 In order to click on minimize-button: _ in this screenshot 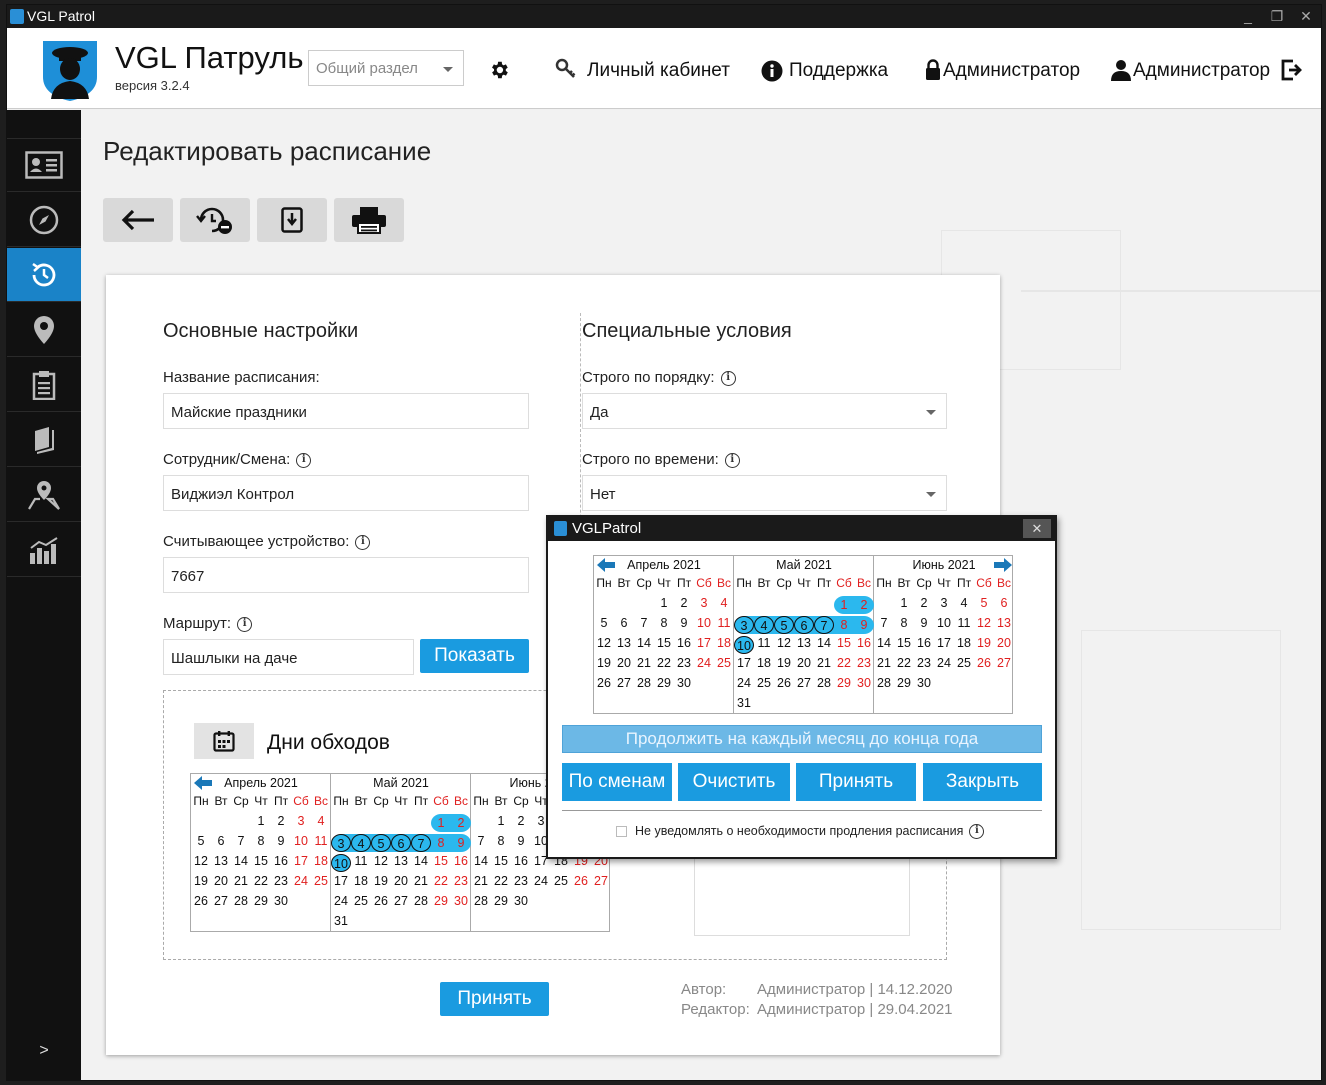, I will do `click(1248, 16)`.